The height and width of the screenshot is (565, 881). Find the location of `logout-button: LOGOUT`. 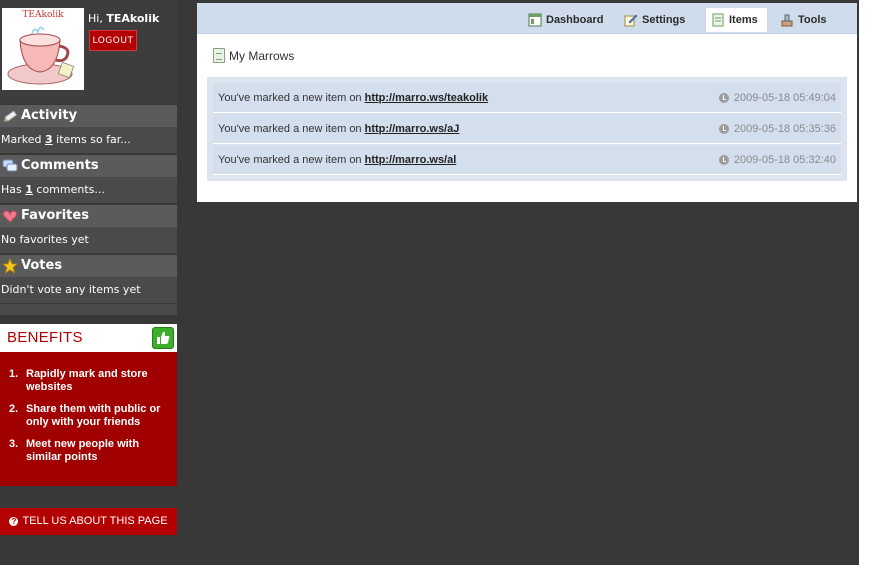

logout-button: LOGOUT is located at coordinates (113, 40).